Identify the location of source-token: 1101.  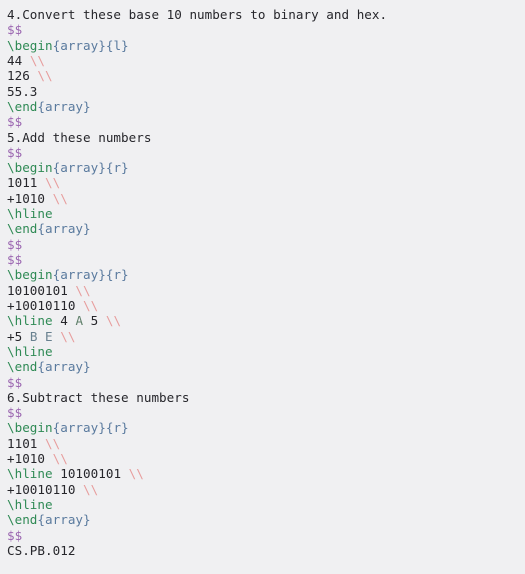
(26, 443).